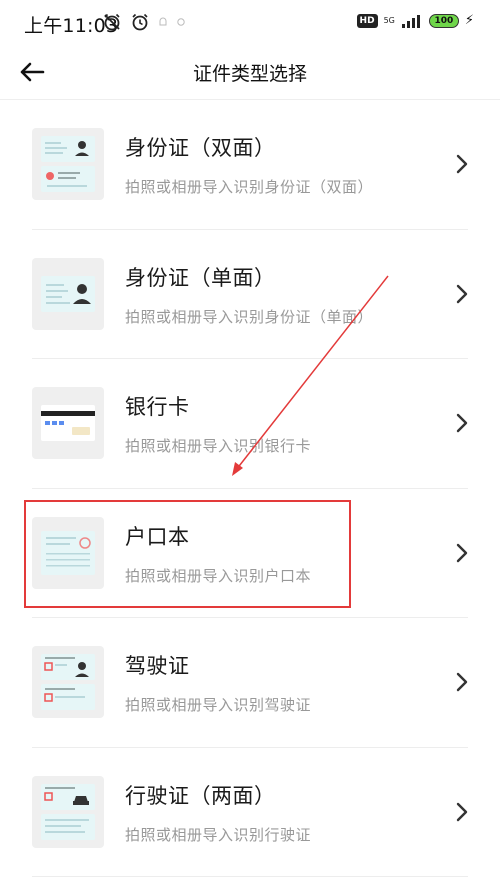 Image resolution: width=500 pixels, height=888 pixels. I want to click on id-card-single-icon, so click(68, 293).